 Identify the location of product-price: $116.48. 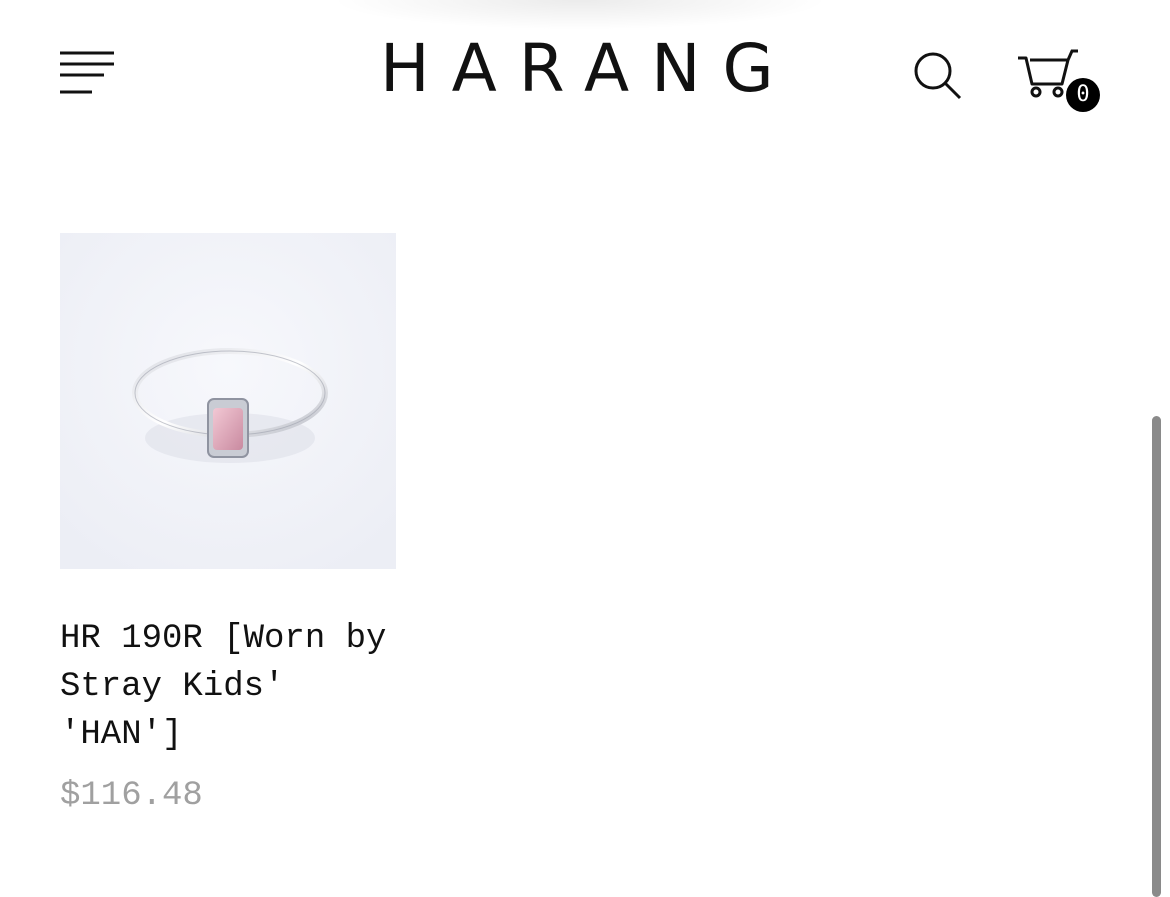
(131, 796).